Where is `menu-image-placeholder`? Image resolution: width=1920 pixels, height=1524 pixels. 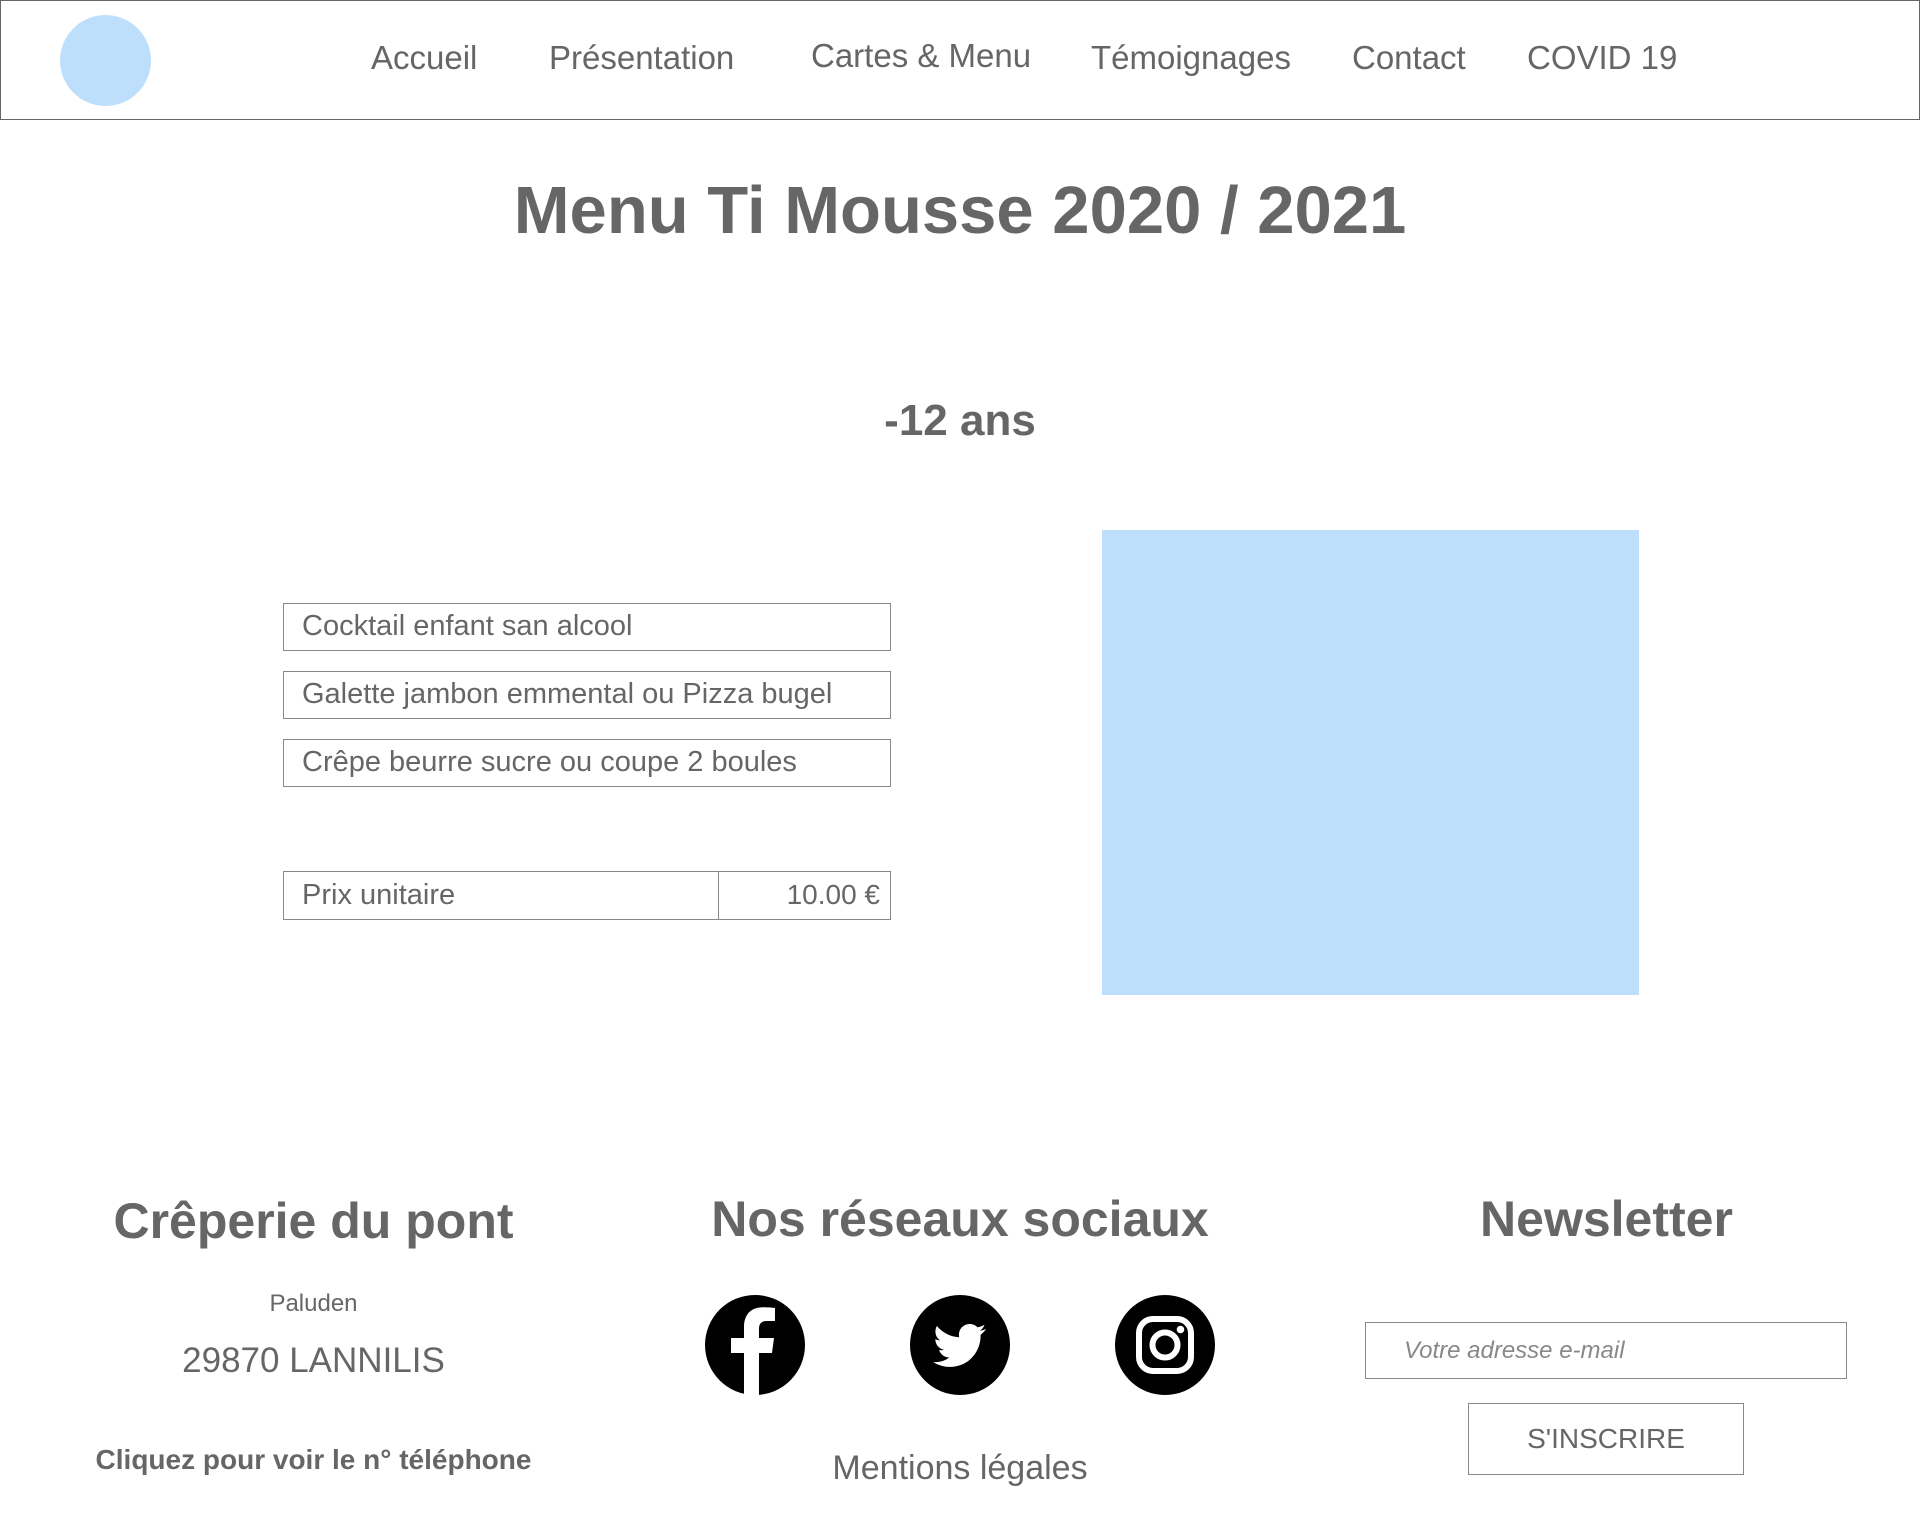
menu-image-placeholder is located at coordinates (1370, 762).